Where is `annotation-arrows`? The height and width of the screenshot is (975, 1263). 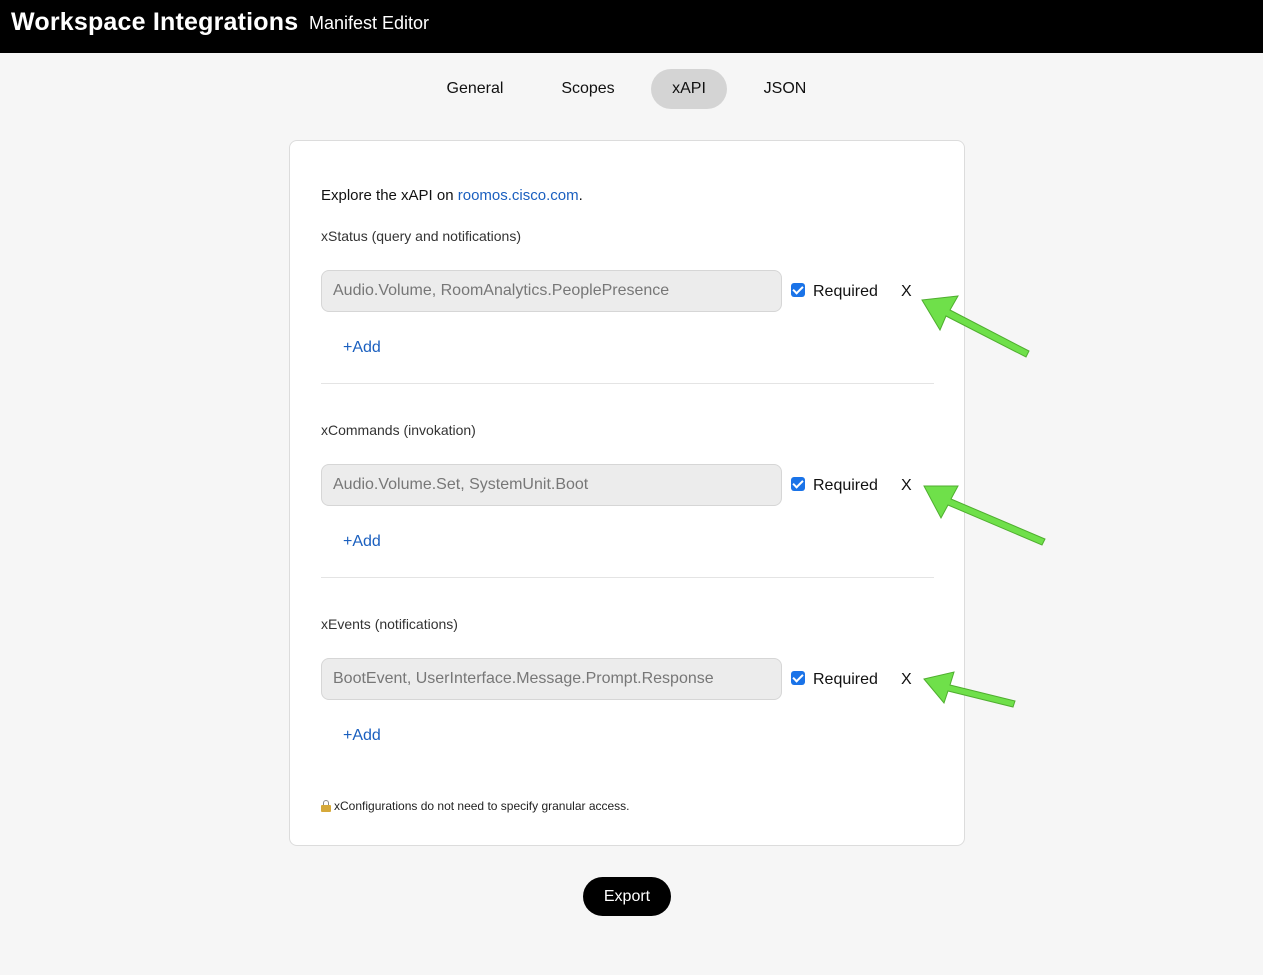
annotation-arrows is located at coordinates (983, 501).